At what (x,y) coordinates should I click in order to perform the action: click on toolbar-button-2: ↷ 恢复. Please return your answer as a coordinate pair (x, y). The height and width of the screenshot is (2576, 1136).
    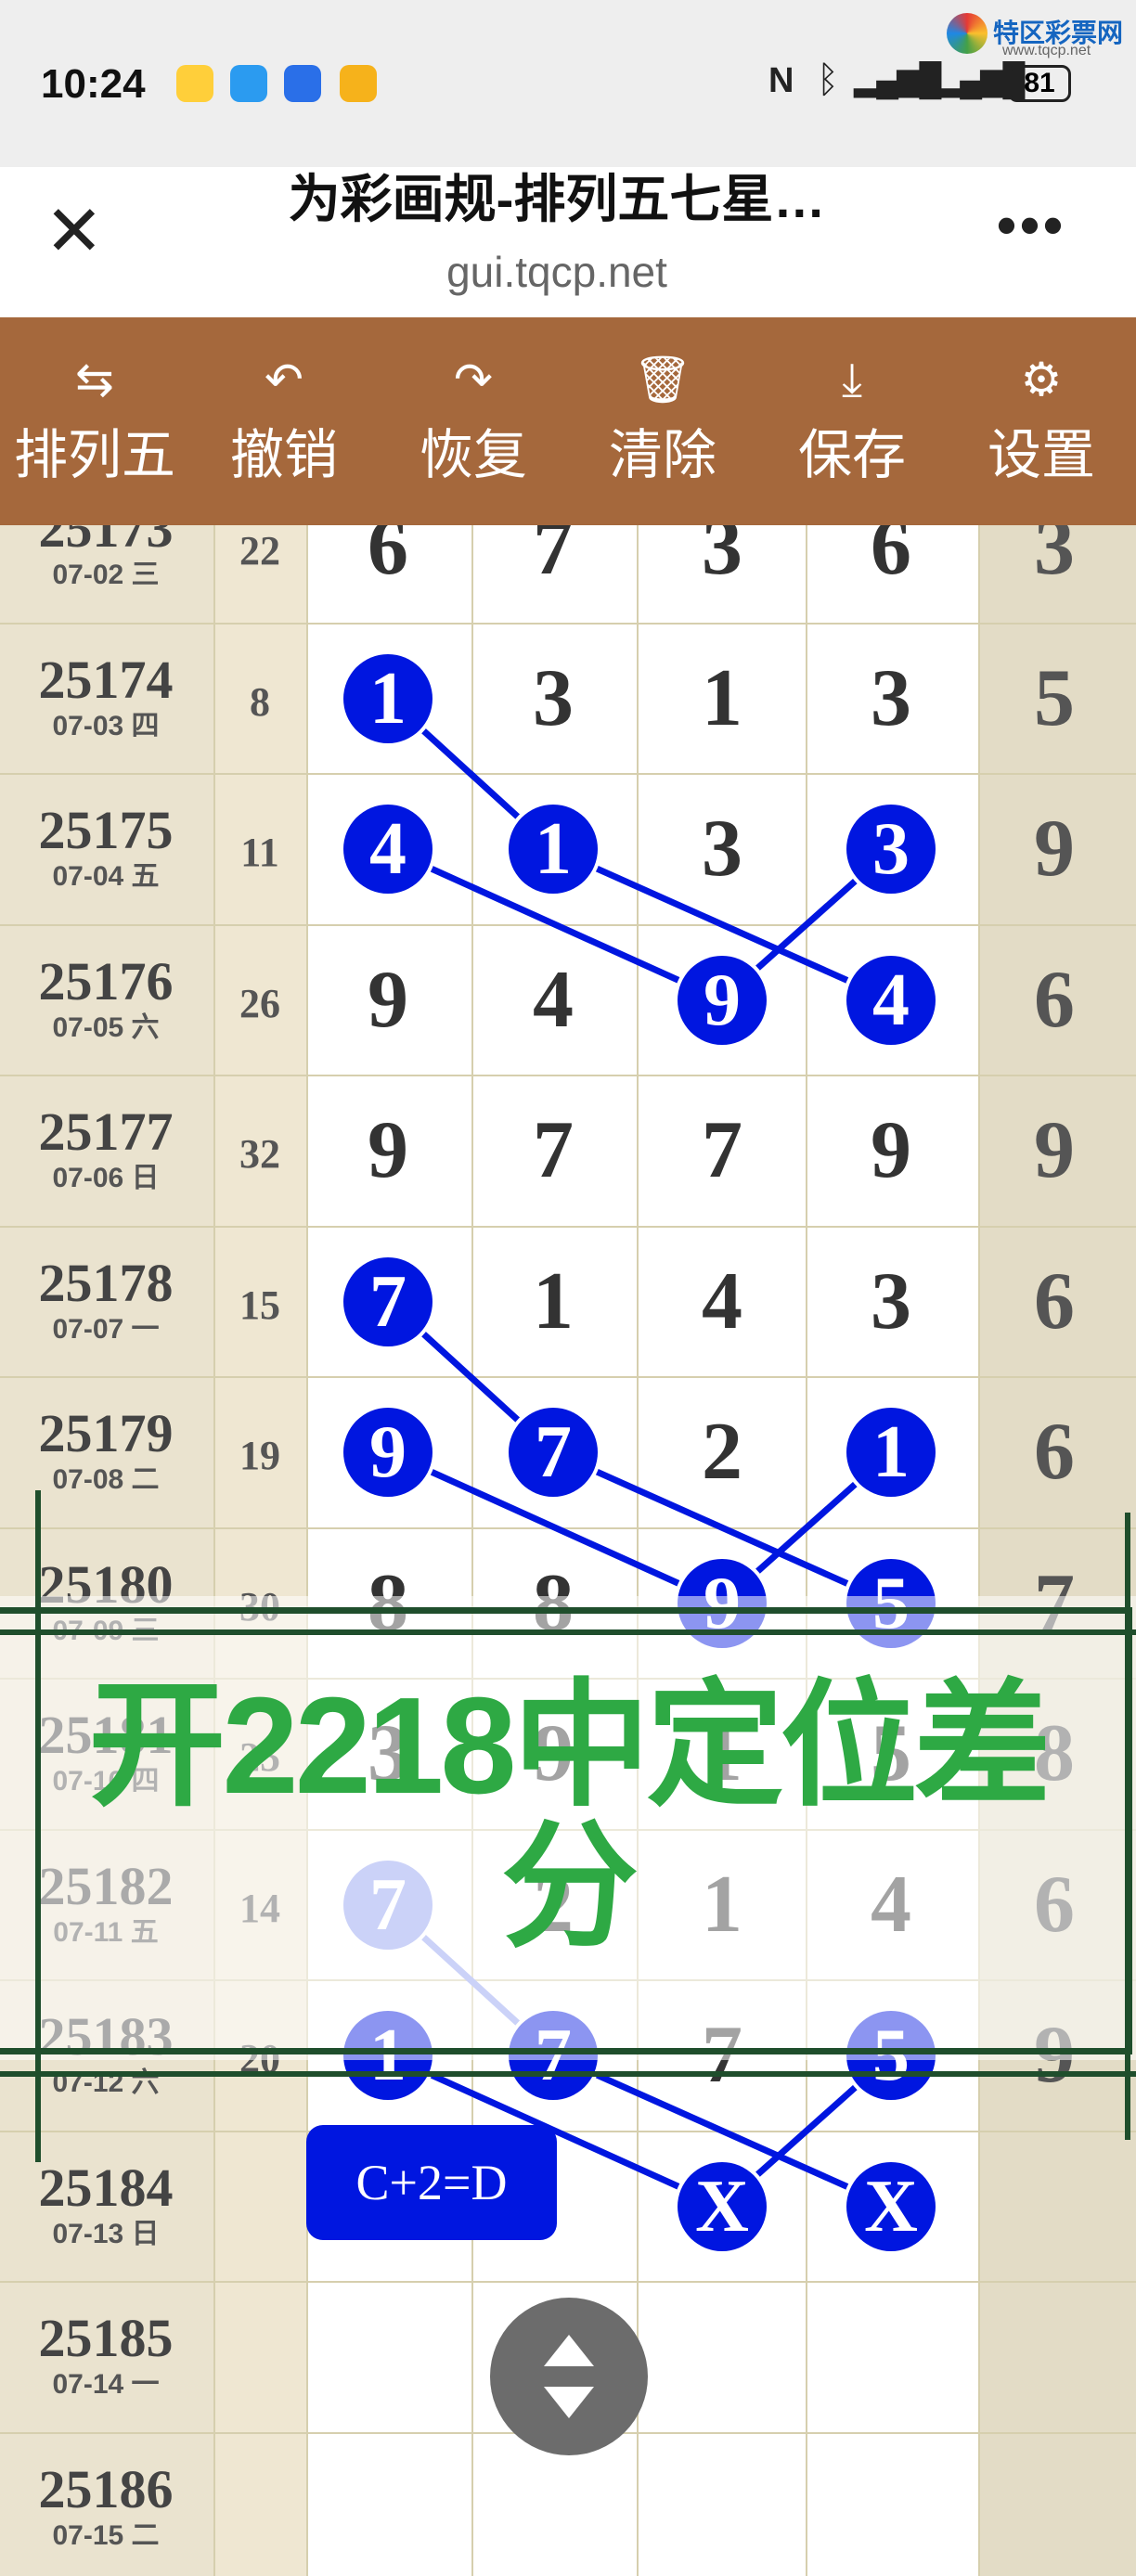
    Looking at the image, I should click on (473, 421).